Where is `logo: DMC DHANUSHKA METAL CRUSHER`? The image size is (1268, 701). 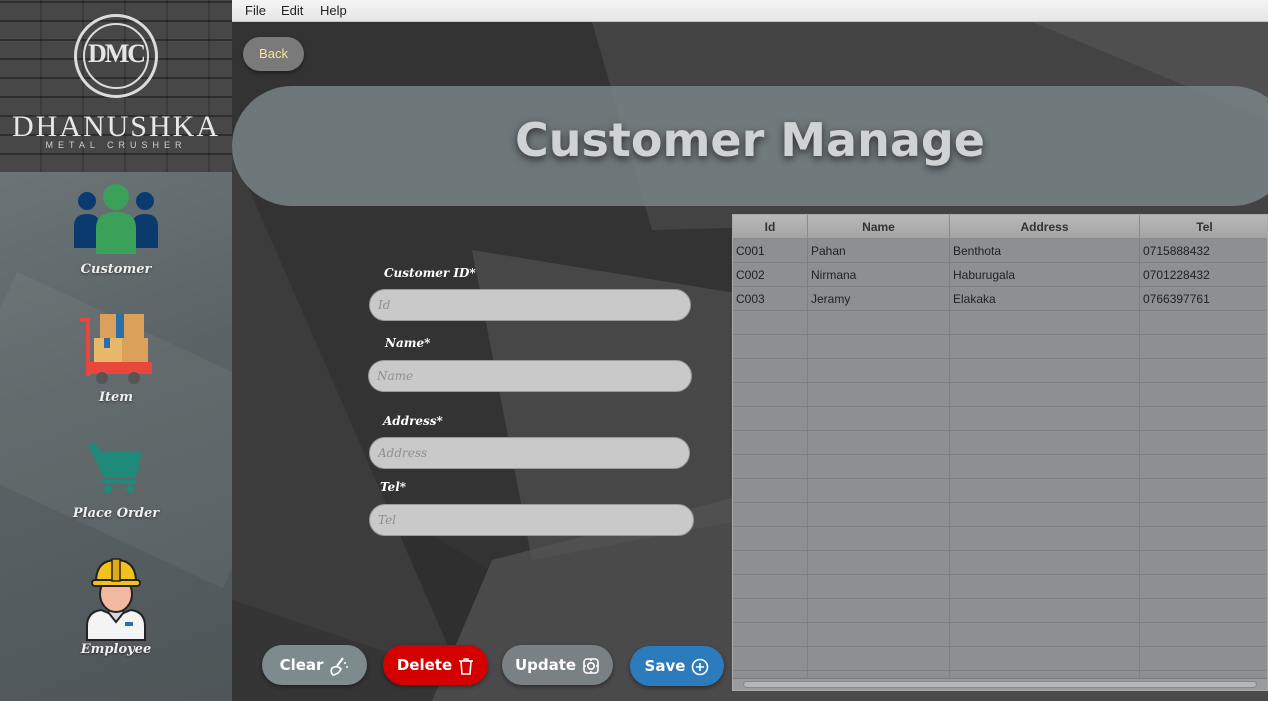 logo: DMC DHANUSHKA METAL CRUSHER is located at coordinates (116, 86).